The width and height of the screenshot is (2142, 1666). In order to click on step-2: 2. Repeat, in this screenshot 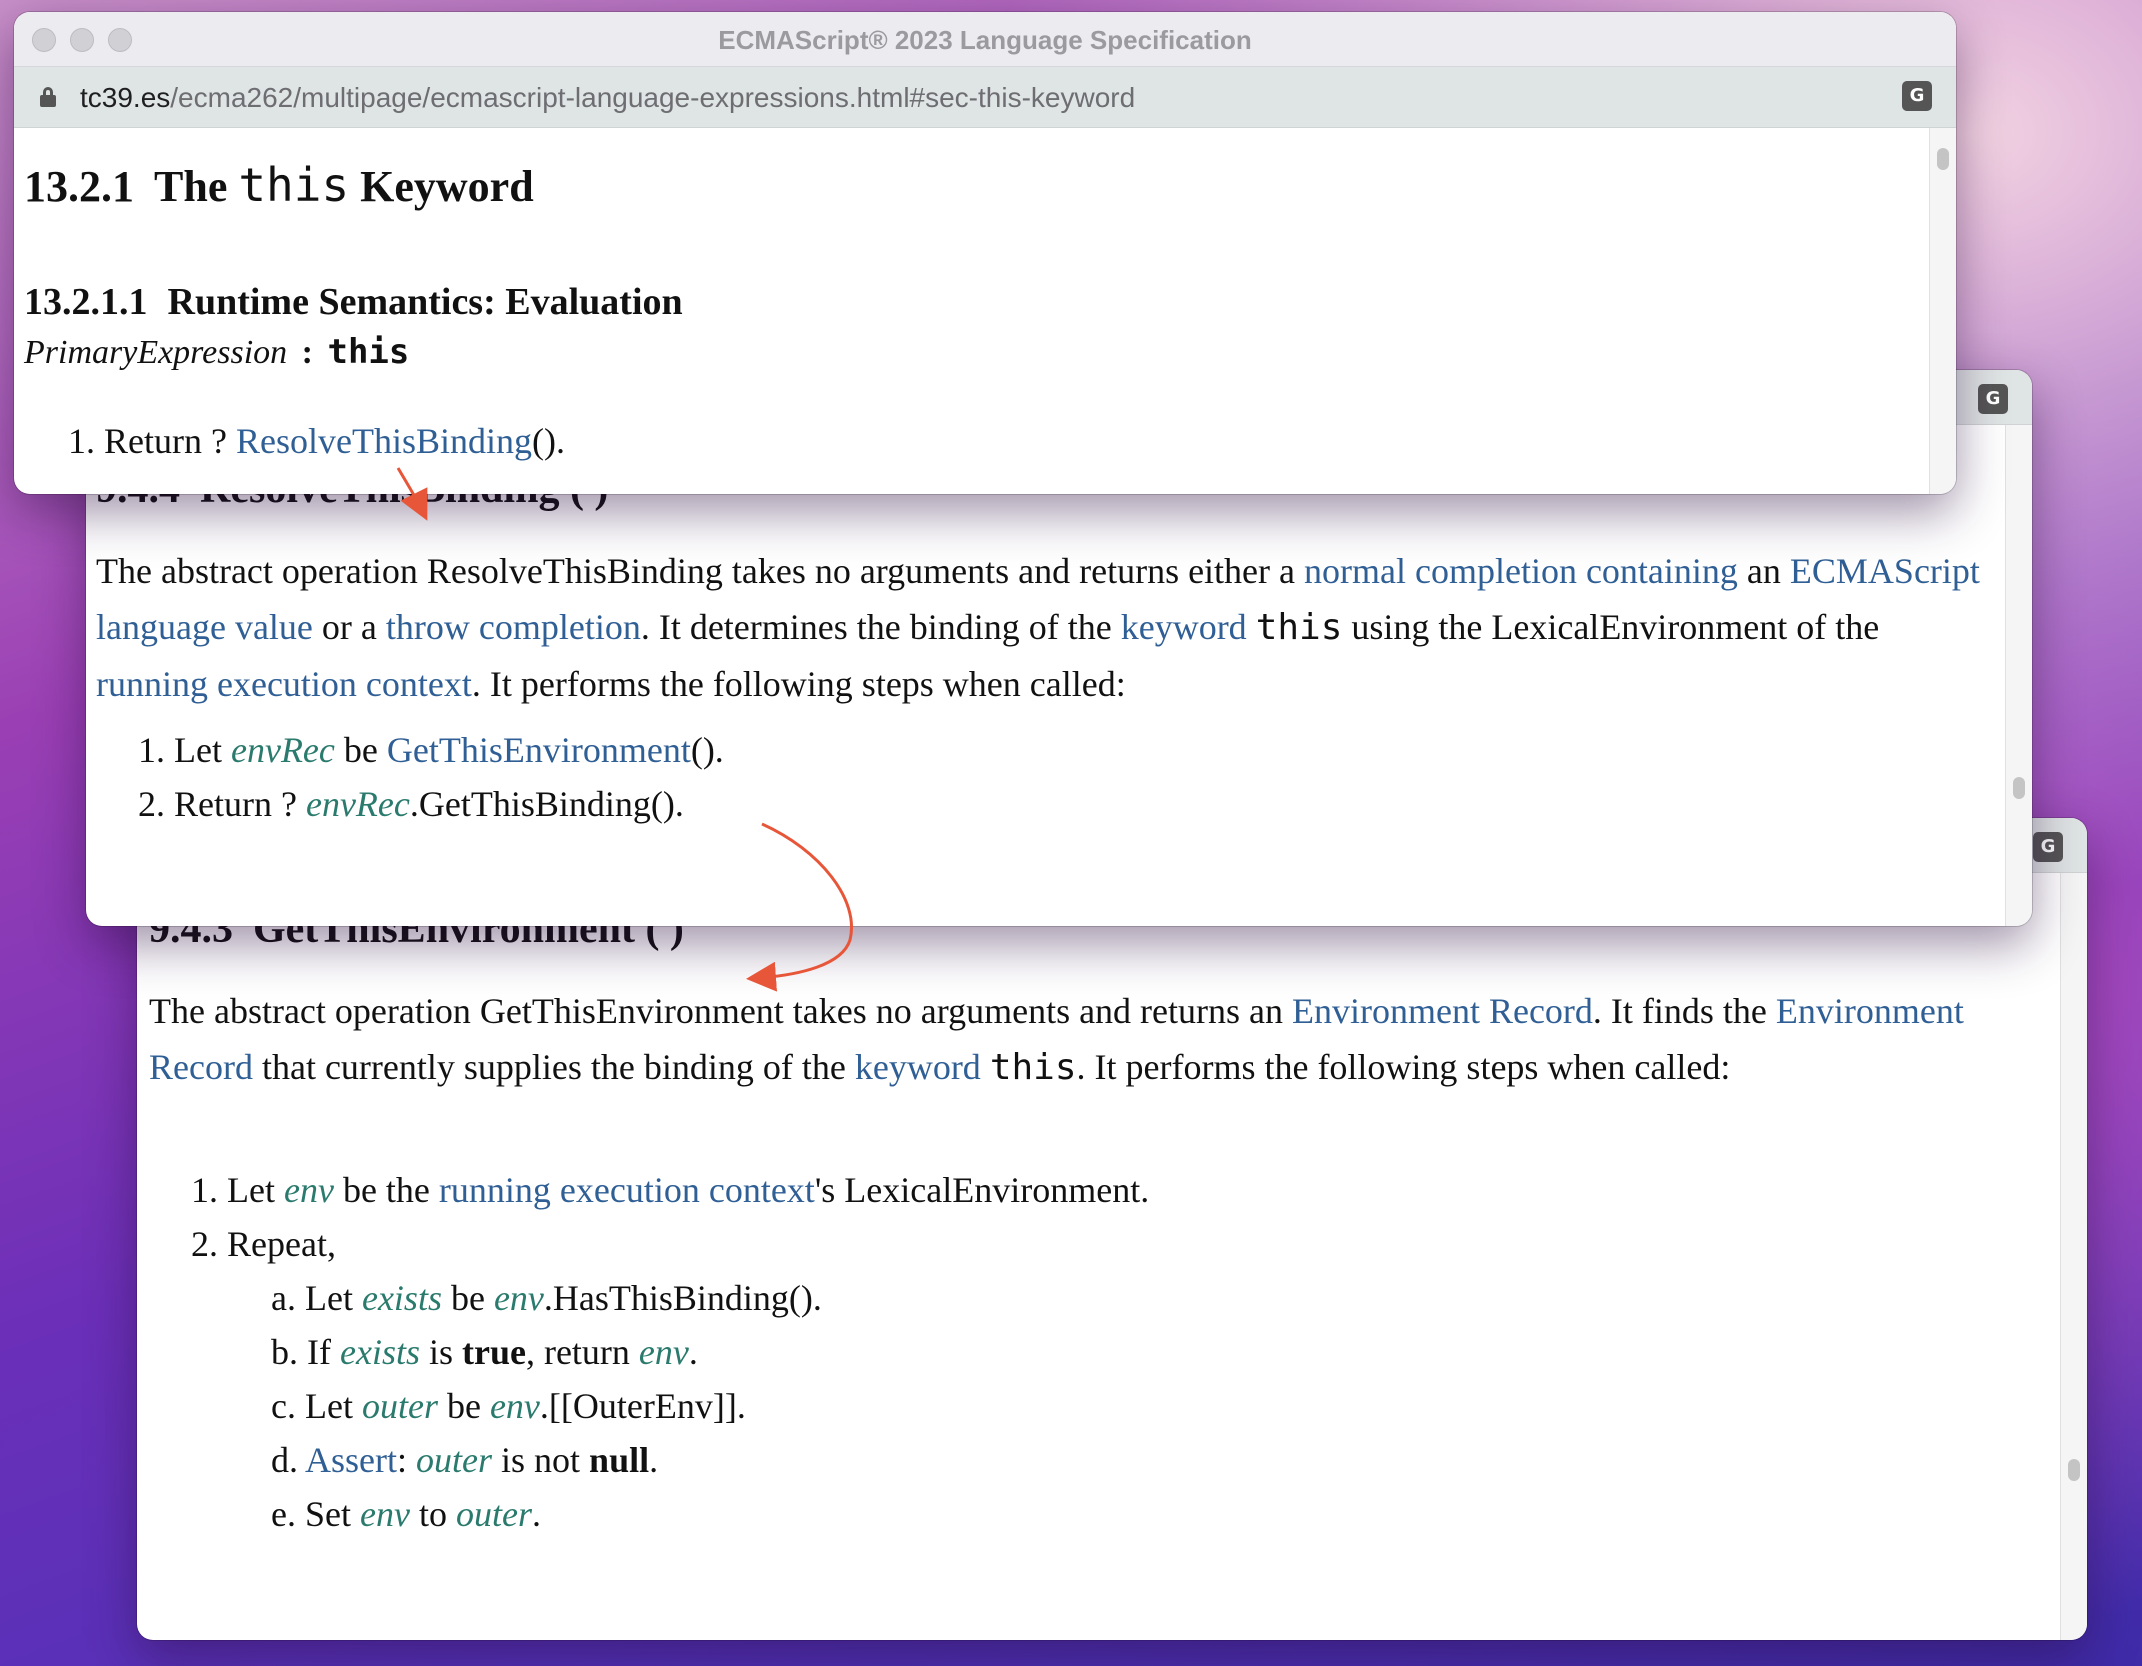, I will do `click(263, 1244)`.